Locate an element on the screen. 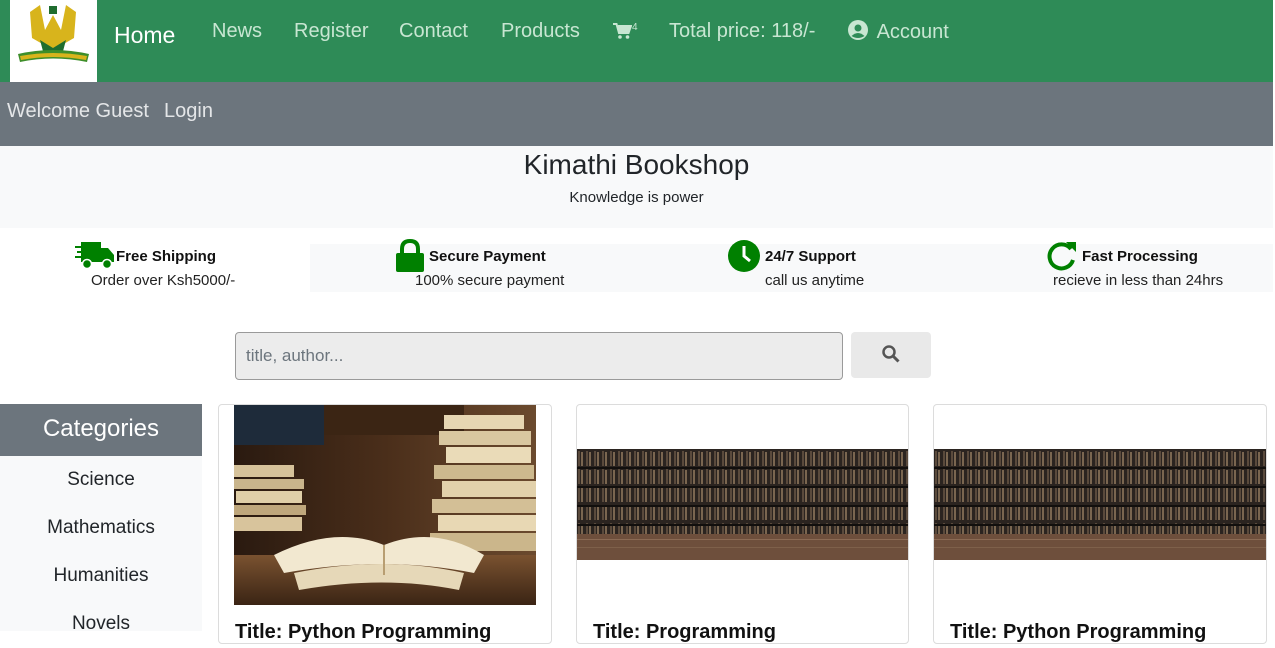 The image size is (1275, 648). nav-cart: 4 is located at coordinates (625, 33).